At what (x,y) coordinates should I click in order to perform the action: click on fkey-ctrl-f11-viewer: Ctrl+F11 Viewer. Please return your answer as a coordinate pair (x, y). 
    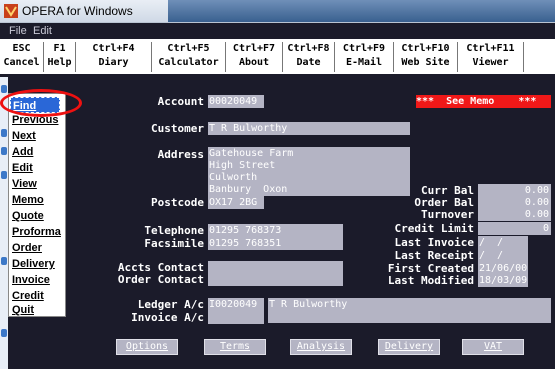
    Looking at the image, I should click on (491, 57).